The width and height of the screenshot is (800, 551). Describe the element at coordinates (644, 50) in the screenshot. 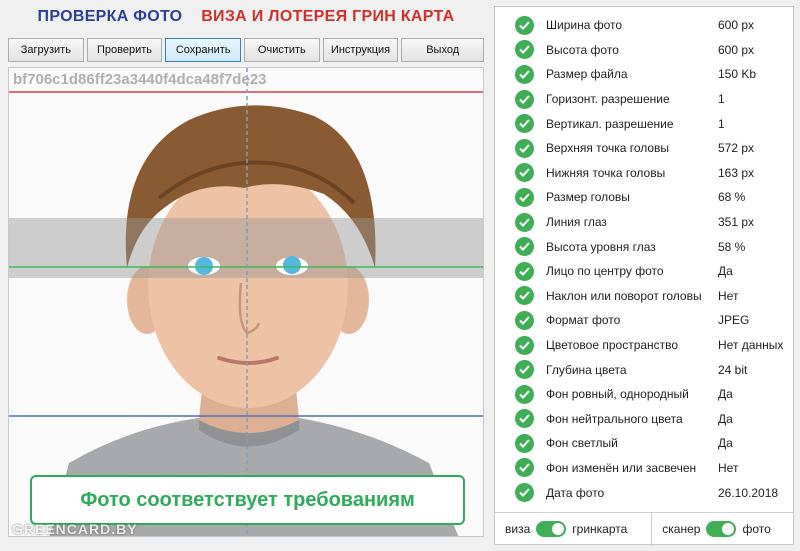

I see `result-row: Высота фото 600 px` at that location.